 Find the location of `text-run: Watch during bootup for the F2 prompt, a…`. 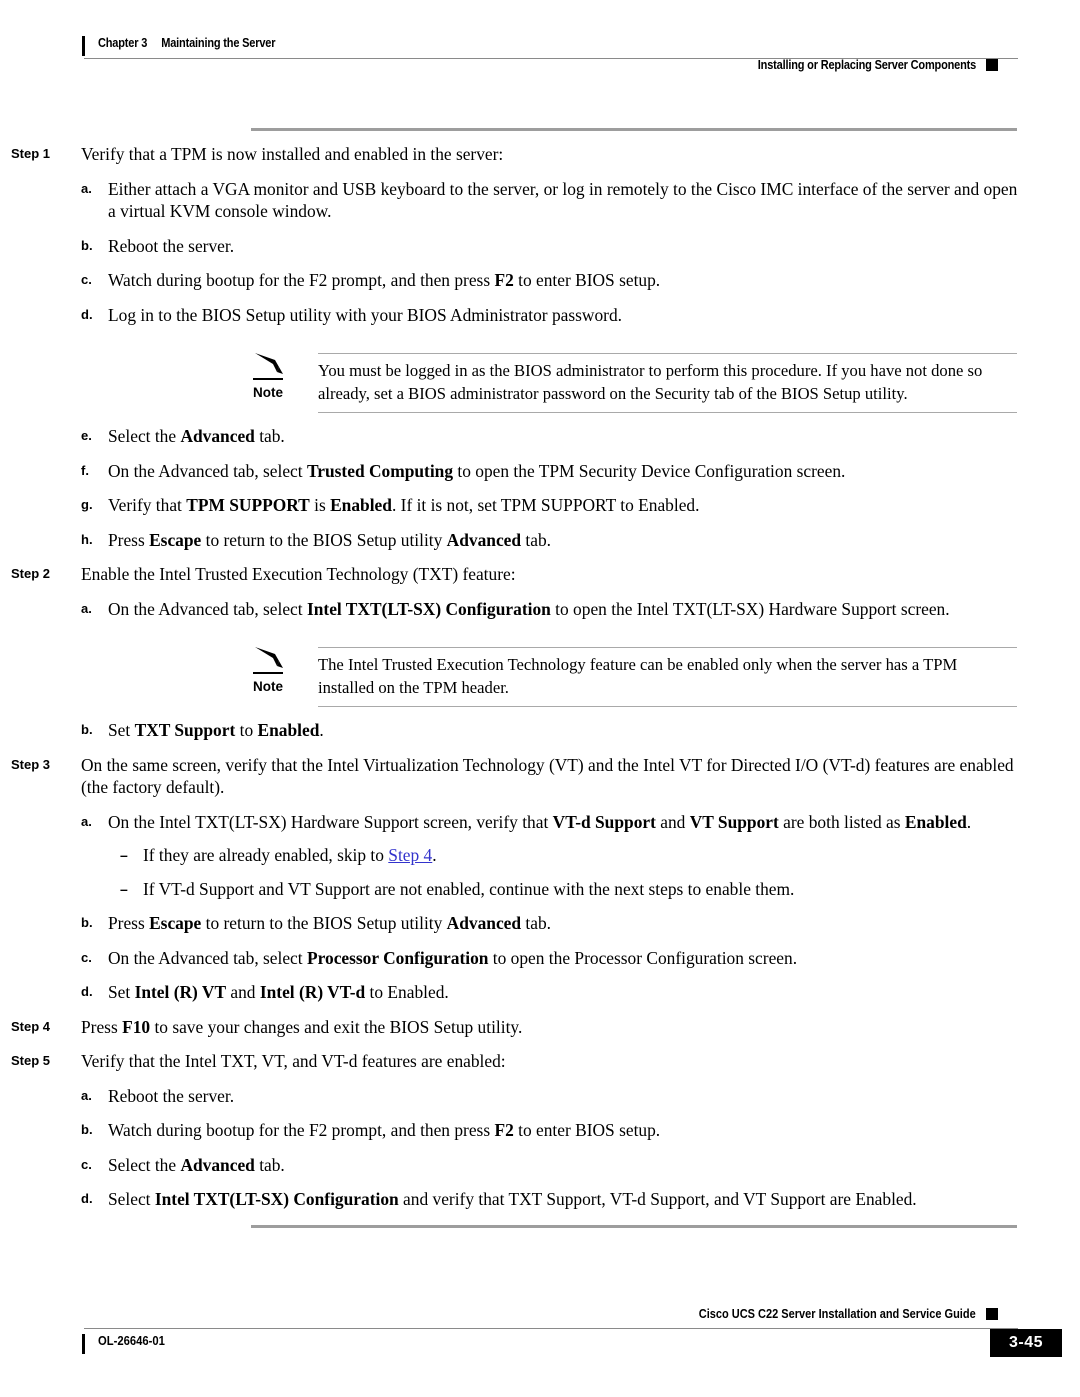

text-run: Watch during bootup for the F2 prompt, a… is located at coordinates (301, 280).